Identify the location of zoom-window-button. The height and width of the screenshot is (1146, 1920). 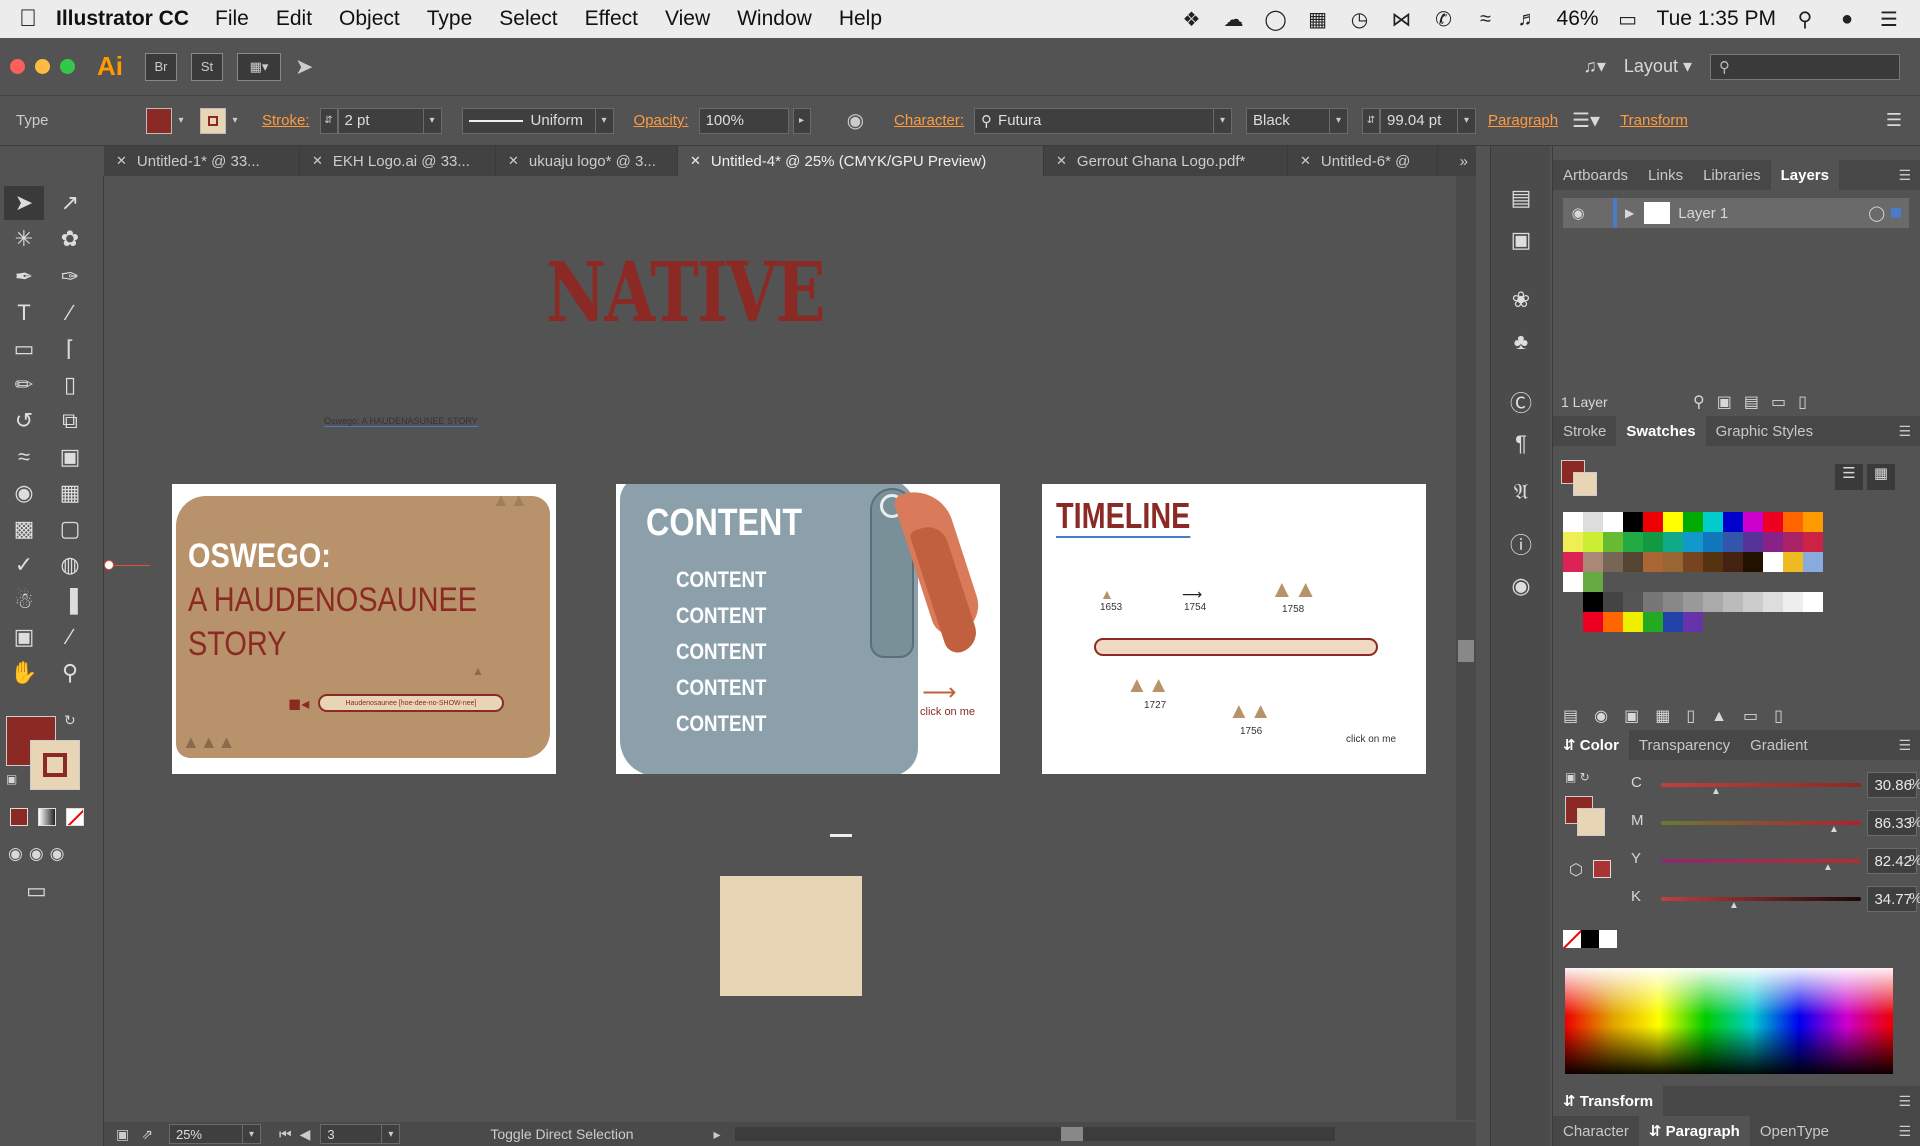
(67, 66).